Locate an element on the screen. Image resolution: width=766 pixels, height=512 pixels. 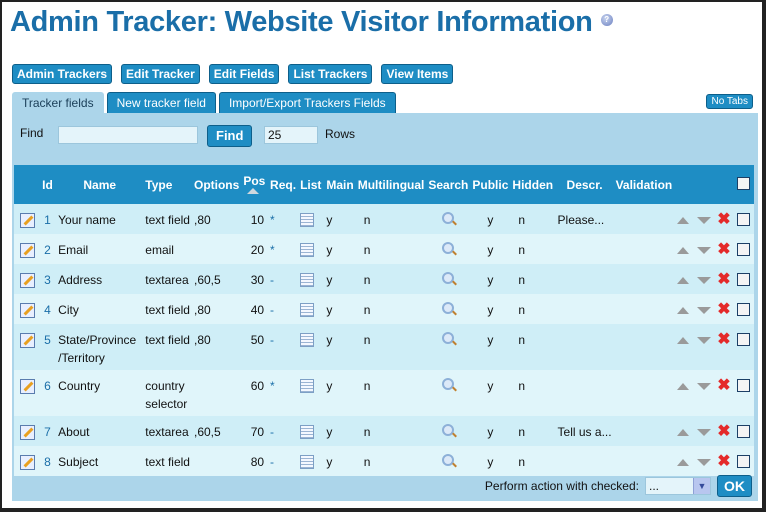
find-input is located at coordinates (128, 135).